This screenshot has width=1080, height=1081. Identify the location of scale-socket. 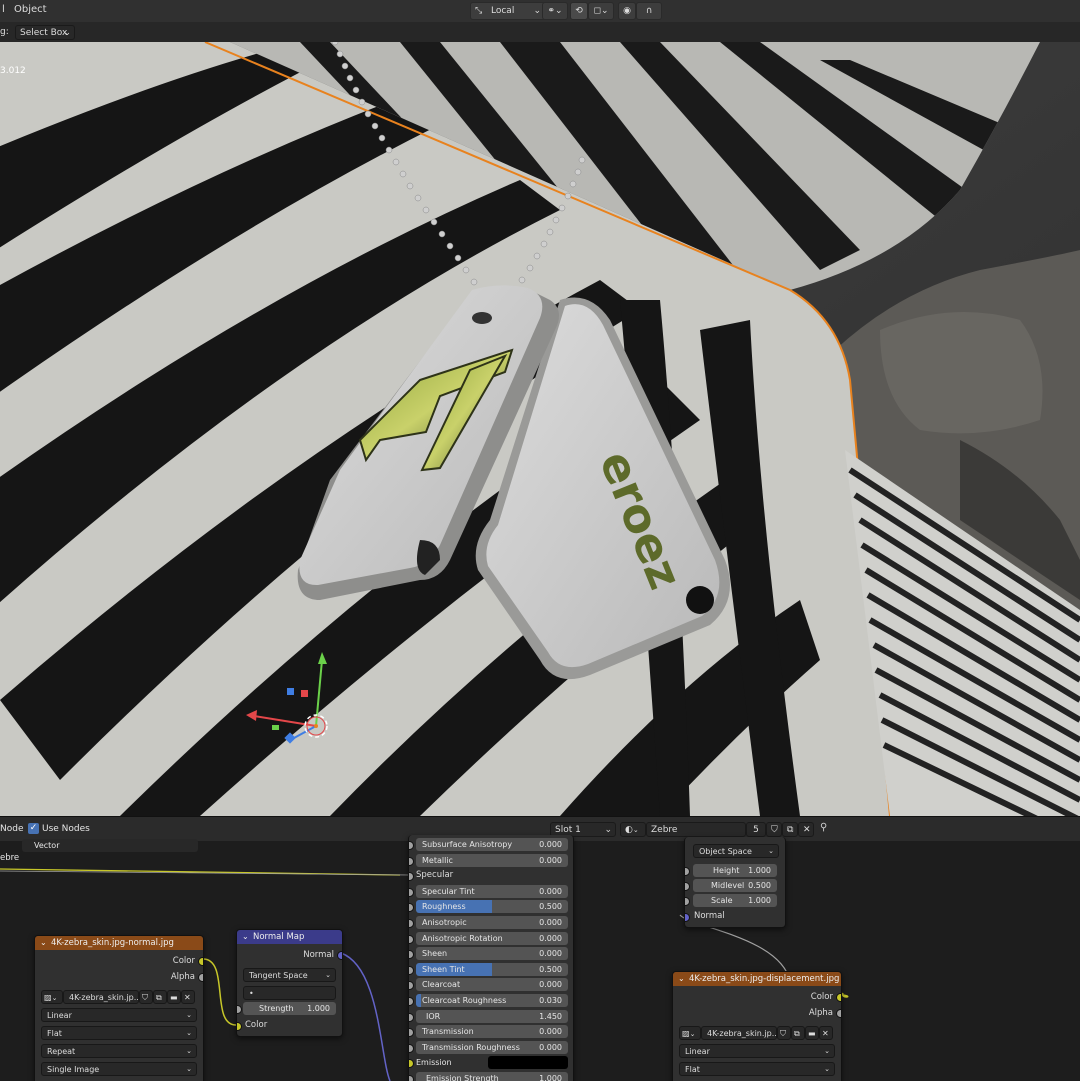
(687, 901).